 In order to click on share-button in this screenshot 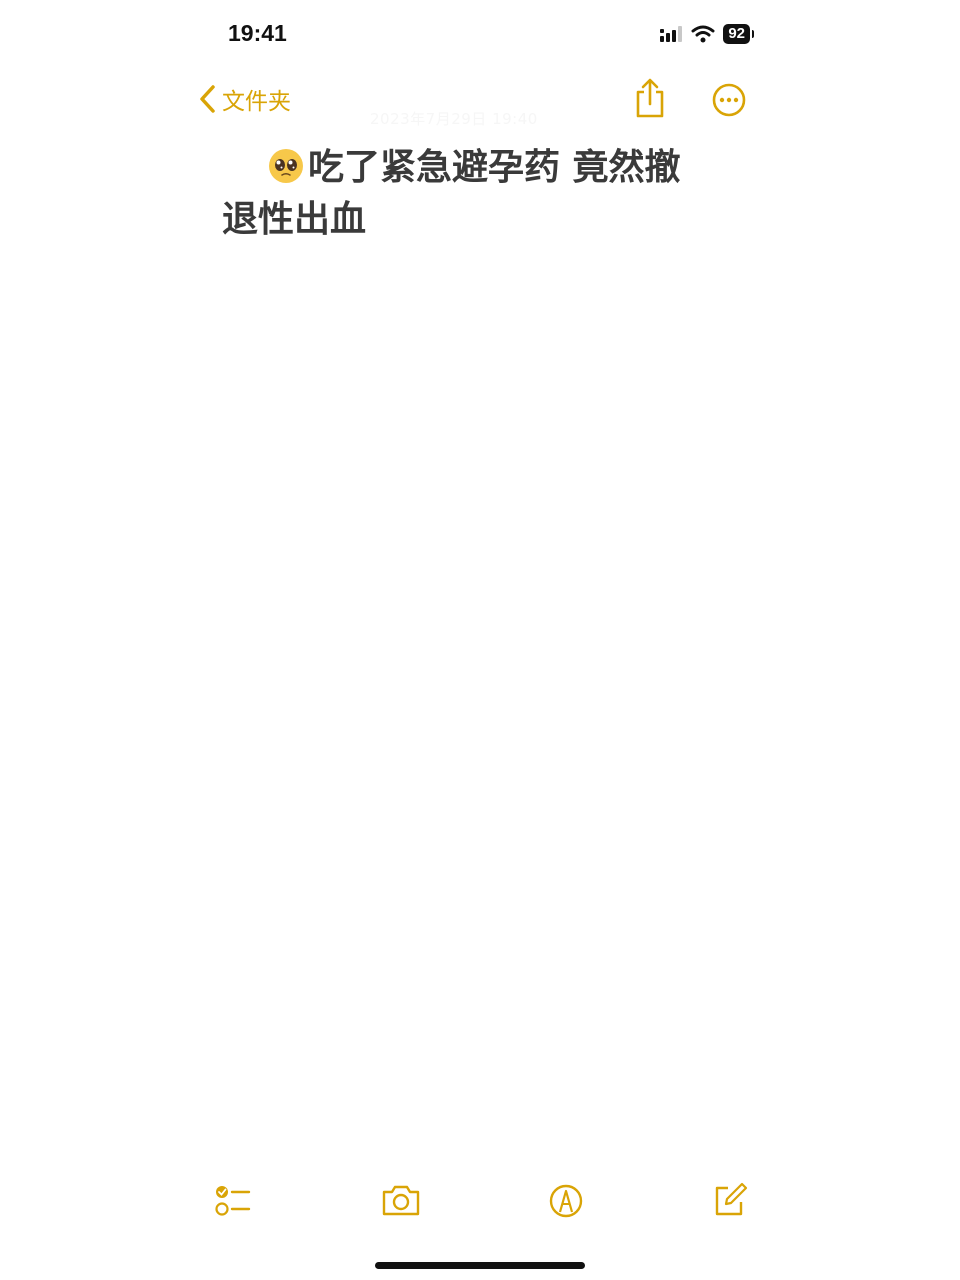, I will do `click(650, 100)`.